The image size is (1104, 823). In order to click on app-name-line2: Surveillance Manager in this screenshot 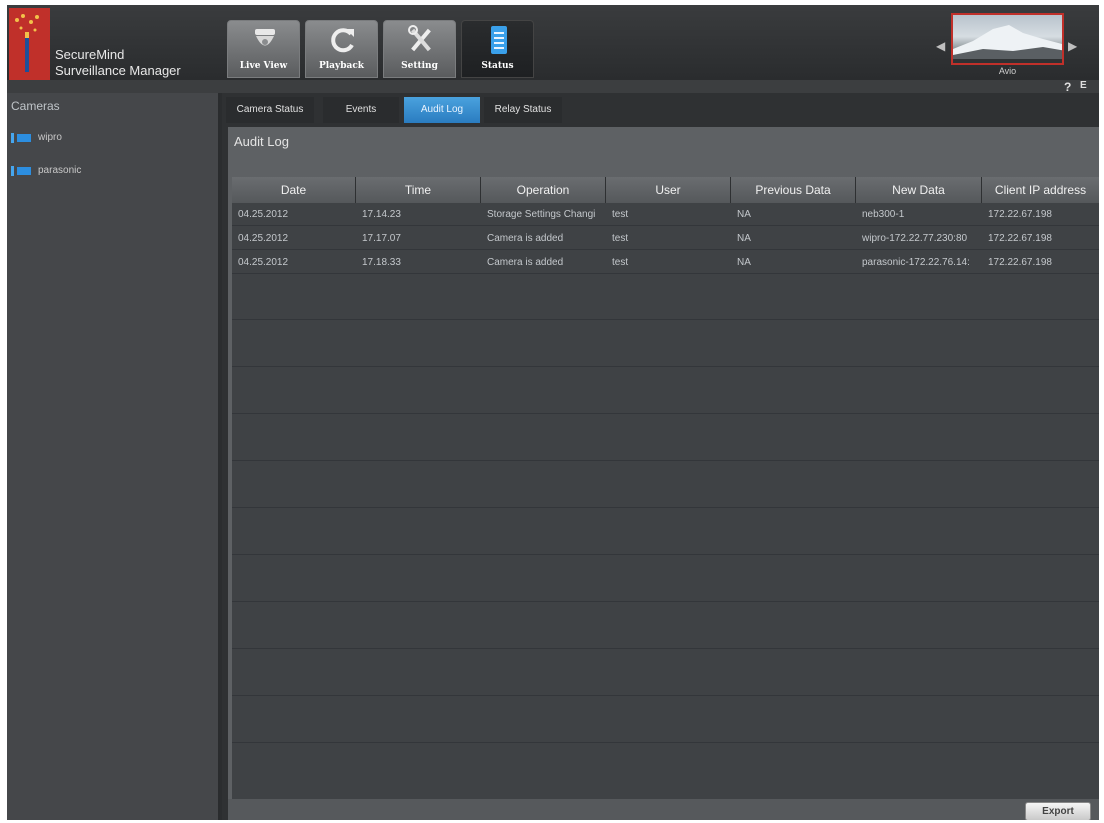, I will do `click(118, 70)`.